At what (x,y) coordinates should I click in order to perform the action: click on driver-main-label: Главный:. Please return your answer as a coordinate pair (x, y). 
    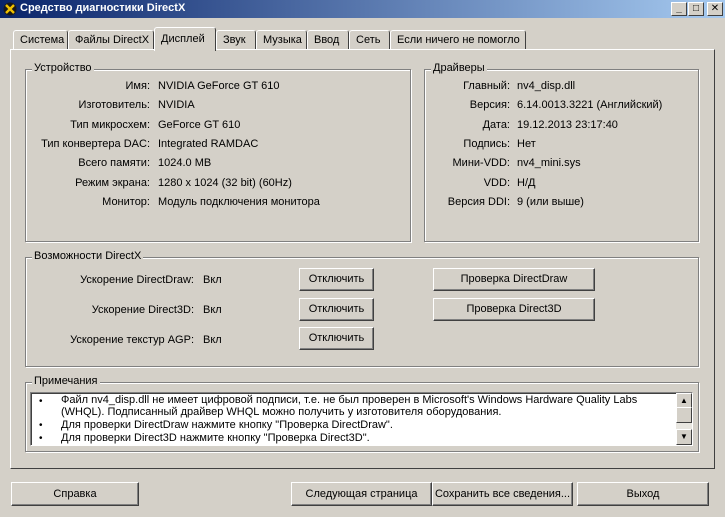
    Looking at the image, I should click on (486, 86).